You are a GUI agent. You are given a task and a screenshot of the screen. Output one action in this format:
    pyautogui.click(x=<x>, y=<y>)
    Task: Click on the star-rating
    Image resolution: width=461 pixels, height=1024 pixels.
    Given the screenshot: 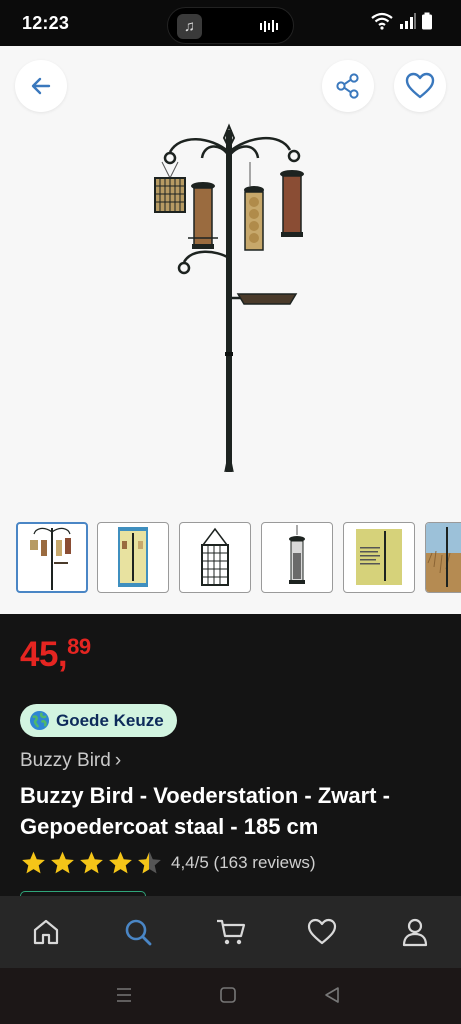 What is the action you would take?
    pyautogui.click(x=92, y=863)
    